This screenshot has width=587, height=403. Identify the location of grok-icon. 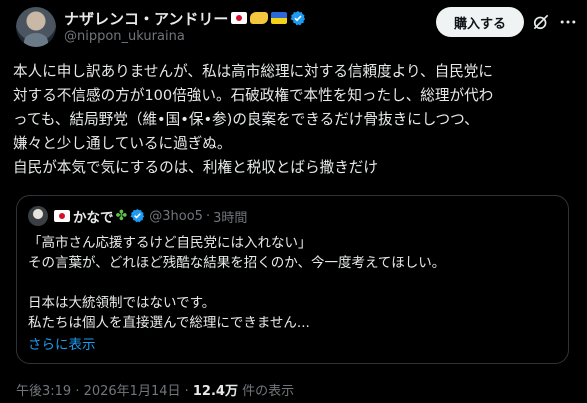
(541, 22).